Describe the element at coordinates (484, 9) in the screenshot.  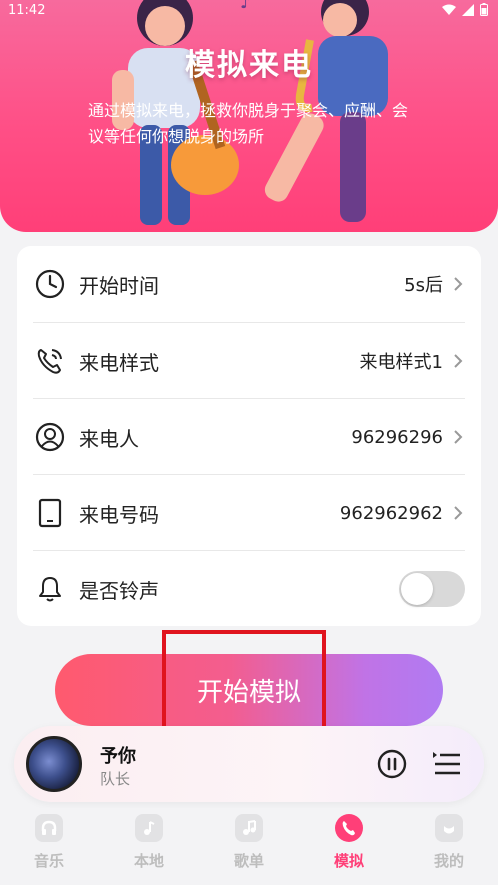
I see `battery-icon` at that location.